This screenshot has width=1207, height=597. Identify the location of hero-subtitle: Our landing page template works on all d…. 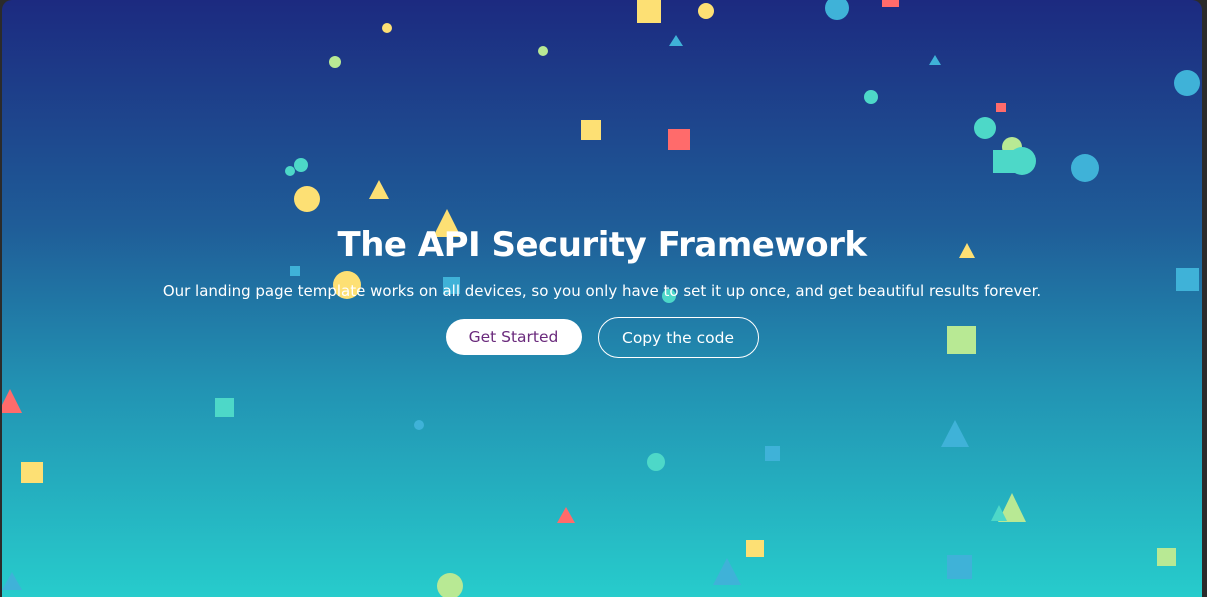
(602, 291).